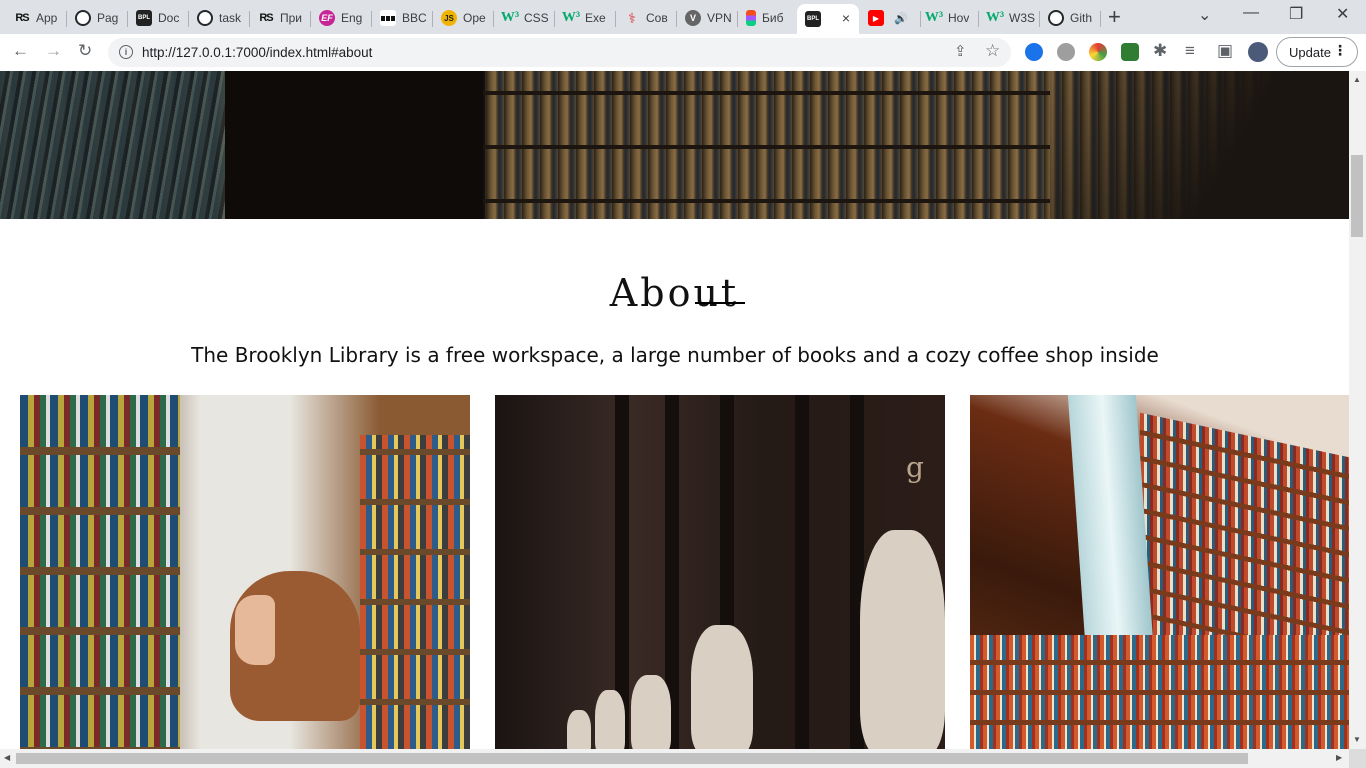 The height and width of the screenshot is (768, 1366). Describe the element at coordinates (1114, 17) in the screenshot. I see `new-tab-icon: +` at that location.